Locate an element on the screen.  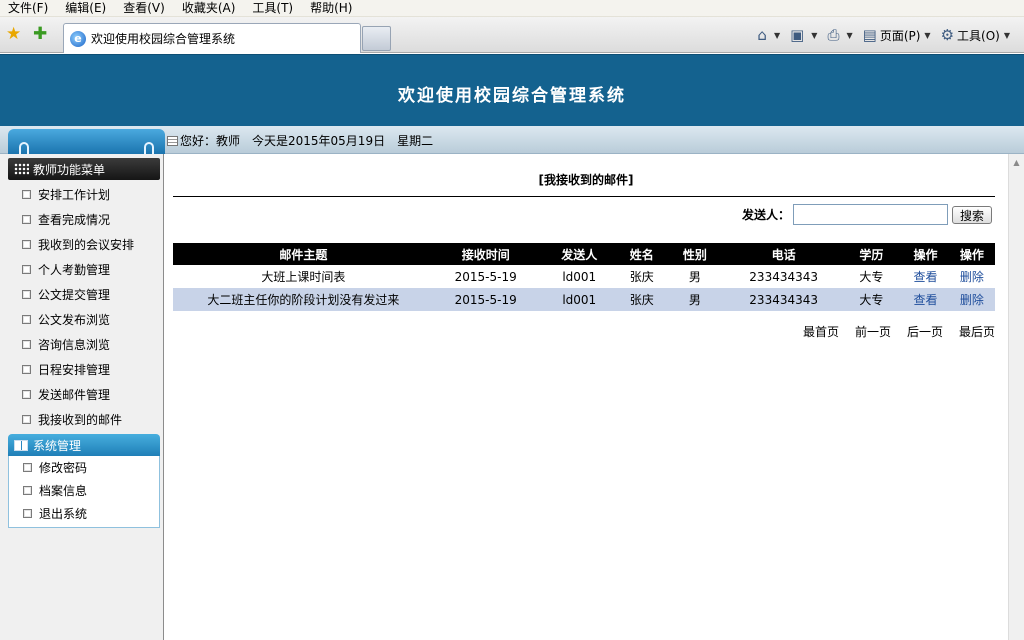
sidebar-header-teacher-menu: 教师功能菜单 is located at coordinates (84, 169).